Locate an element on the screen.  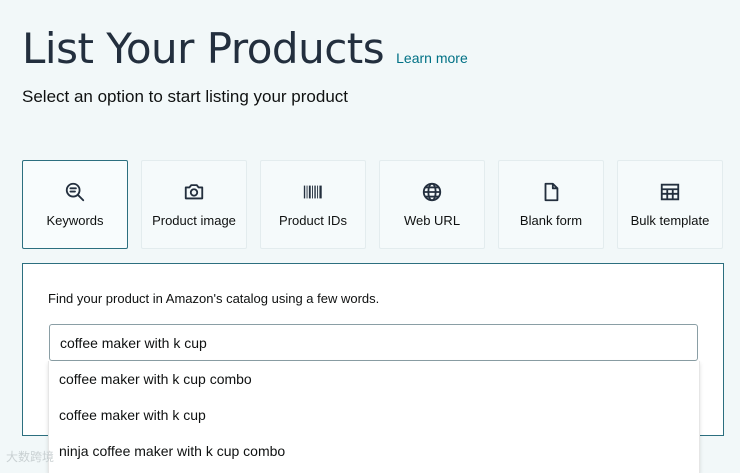
option-blank-form: Blank form is located at coordinates (551, 204).